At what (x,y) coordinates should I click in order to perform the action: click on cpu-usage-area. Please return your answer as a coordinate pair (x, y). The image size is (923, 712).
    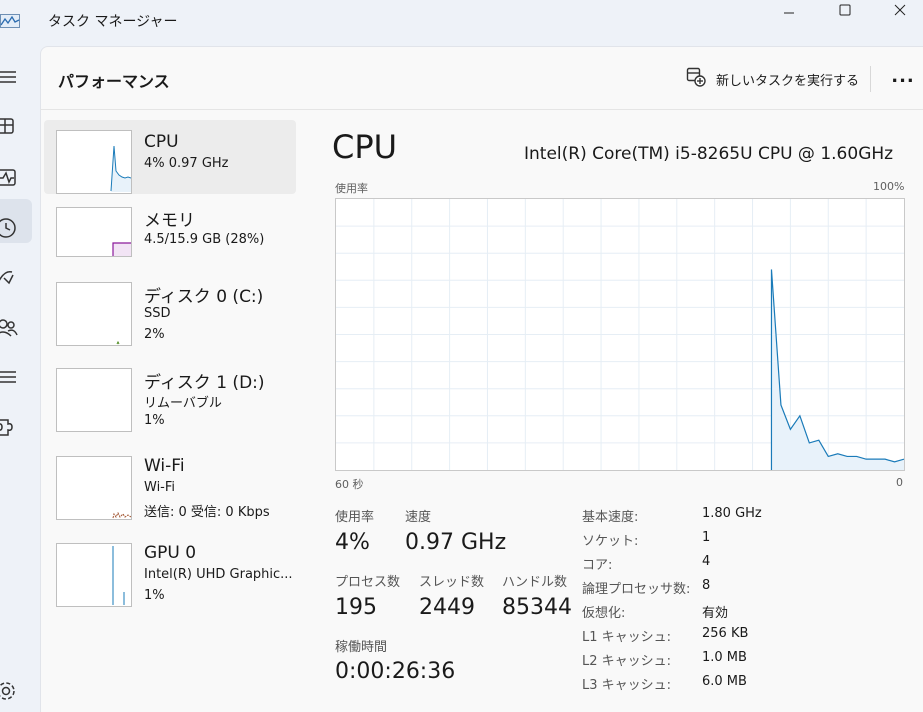
    Looking at the image, I should click on (837, 369).